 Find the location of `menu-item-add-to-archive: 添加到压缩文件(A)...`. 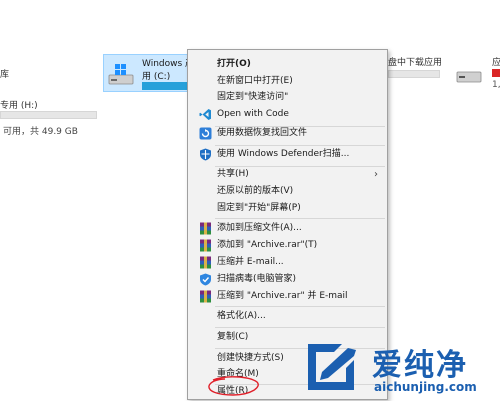

menu-item-add-to-archive: 添加到压缩文件(A)... is located at coordinates (287, 228).